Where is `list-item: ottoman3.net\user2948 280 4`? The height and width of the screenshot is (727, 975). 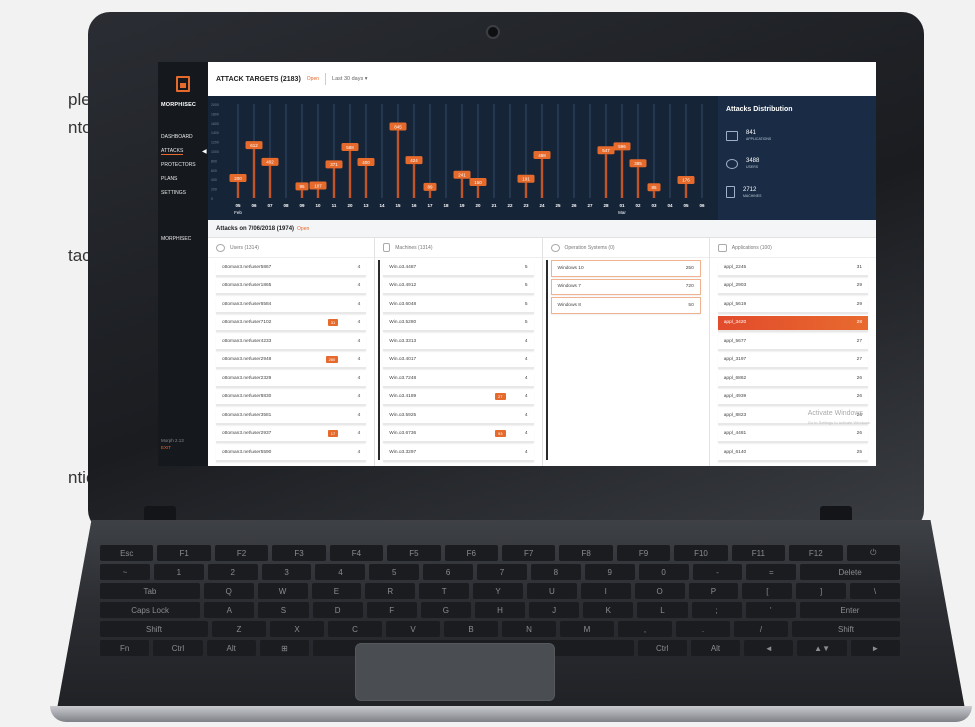
list-item: ottoman3.net\user2948 280 4 is located at coordinates (291, 360).